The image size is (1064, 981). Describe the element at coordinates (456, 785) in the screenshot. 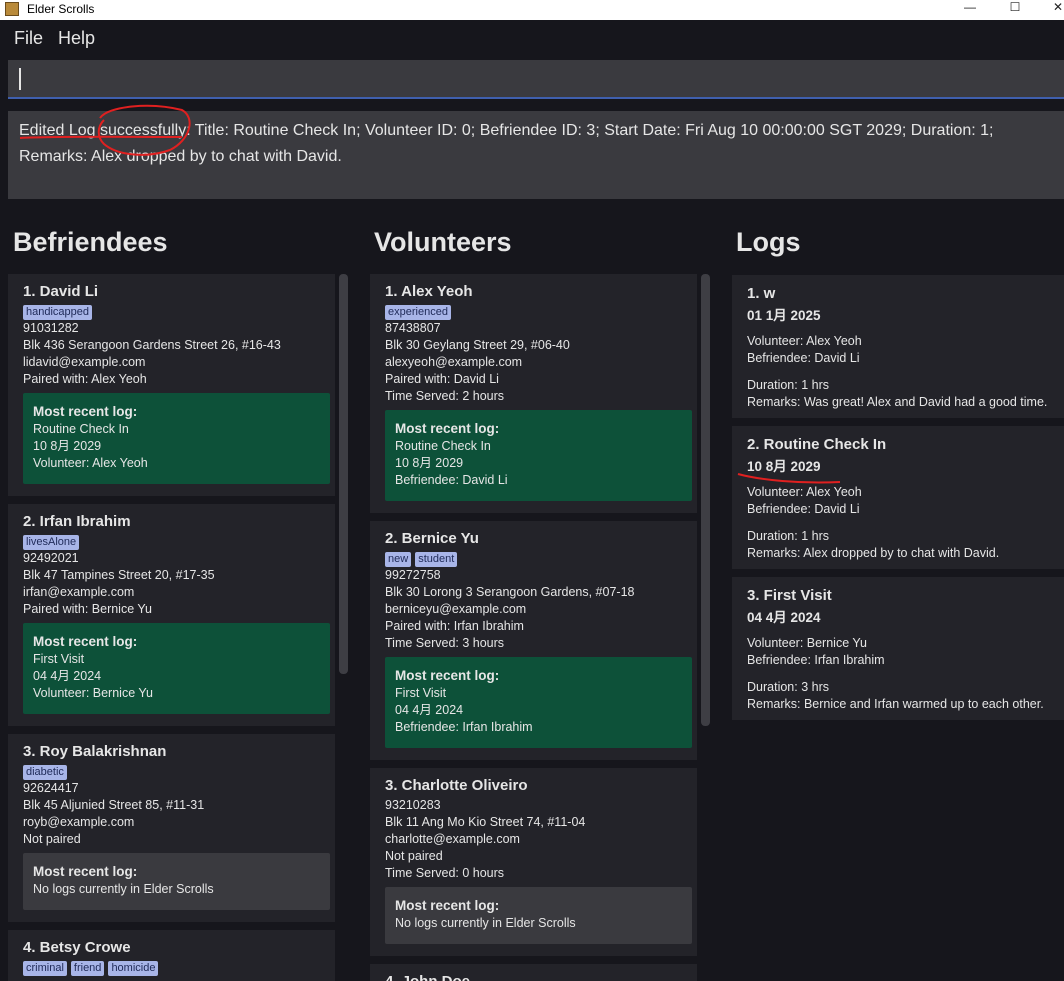

I see `volunteer-name: 3. Charlotte Oliveiro` at that location.